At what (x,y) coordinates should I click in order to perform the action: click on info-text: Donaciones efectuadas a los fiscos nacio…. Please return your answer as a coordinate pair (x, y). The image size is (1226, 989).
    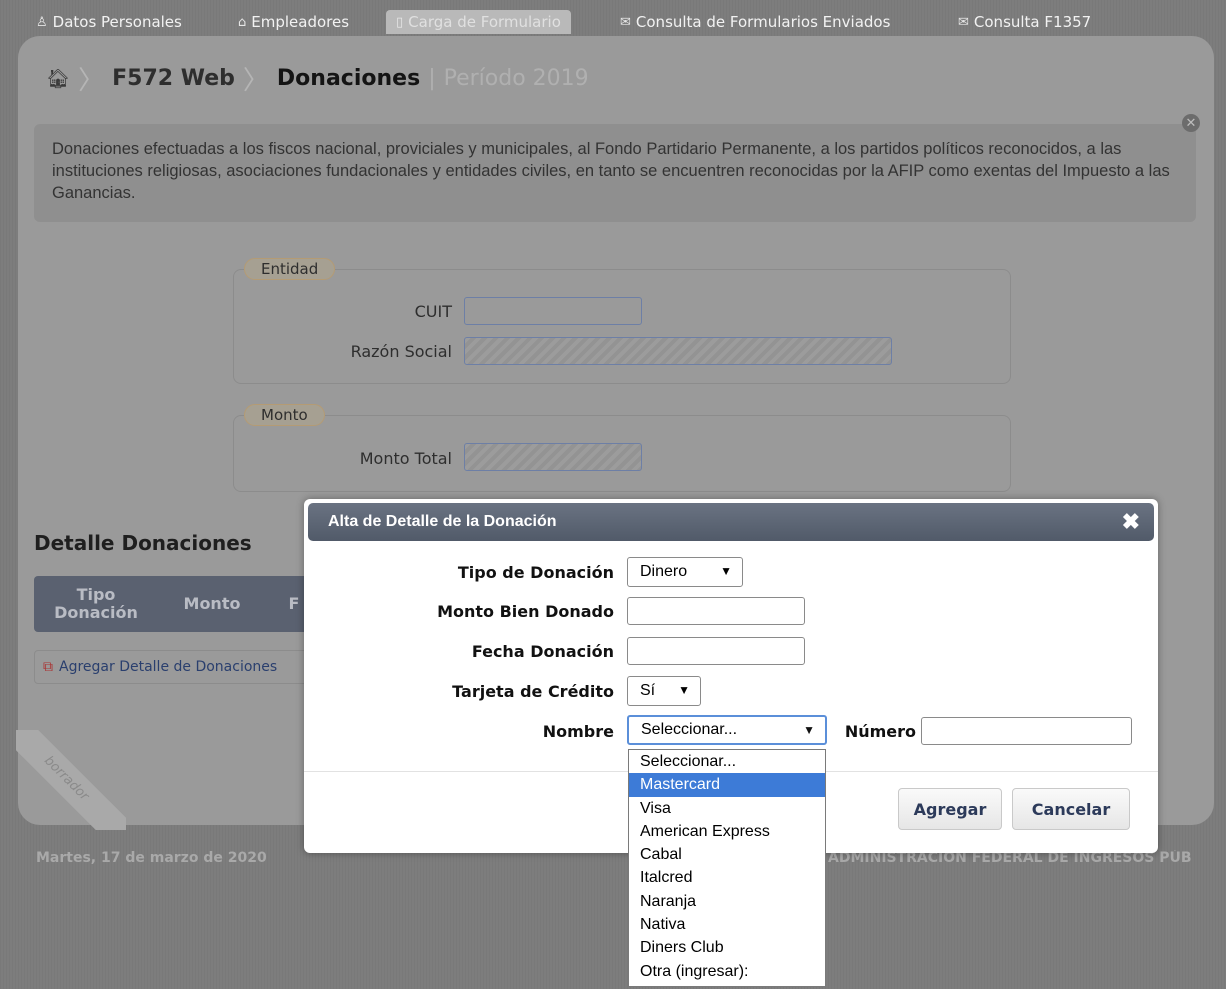
    Looking at the image, I should click on (611, 171).